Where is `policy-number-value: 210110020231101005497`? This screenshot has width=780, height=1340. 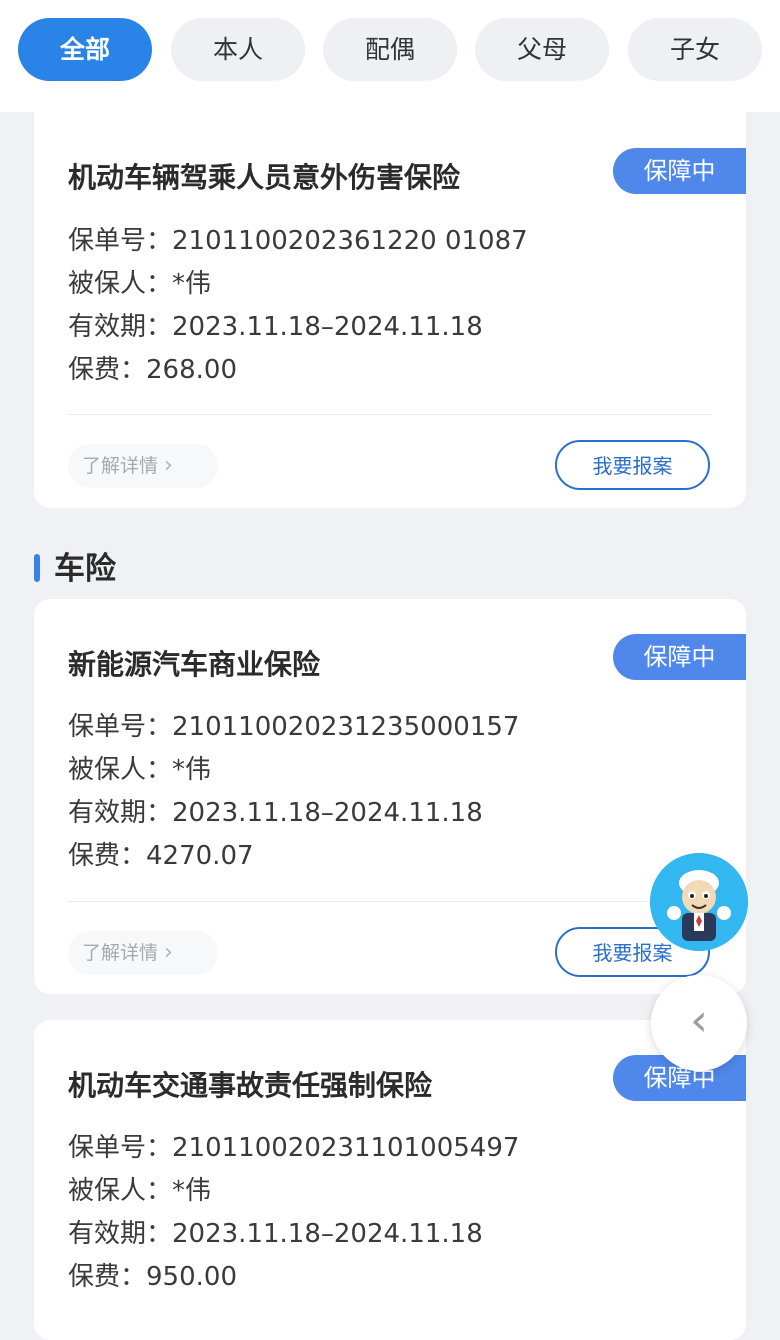
policy-number-value: 210110020231101005497 is located at coordinates (346, 1148).